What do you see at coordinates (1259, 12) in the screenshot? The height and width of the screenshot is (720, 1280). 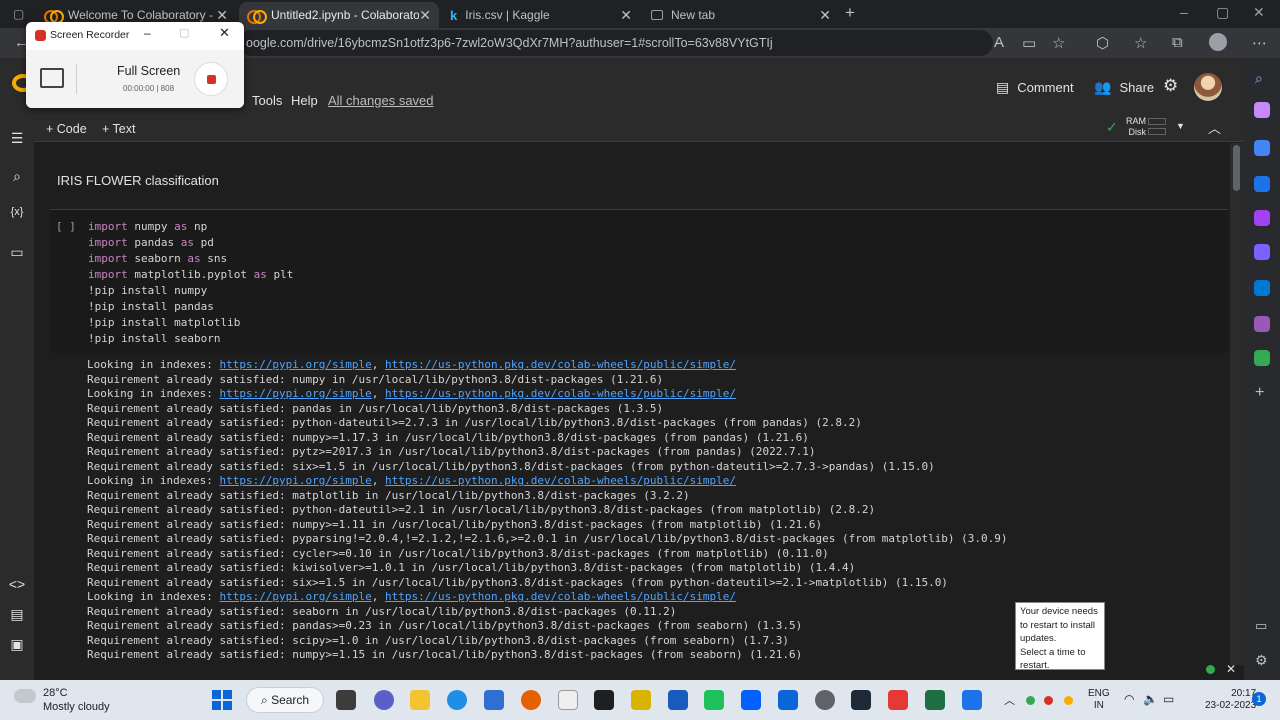 I see `close-window-icon: ✕` at bounding box center [1259, 12].